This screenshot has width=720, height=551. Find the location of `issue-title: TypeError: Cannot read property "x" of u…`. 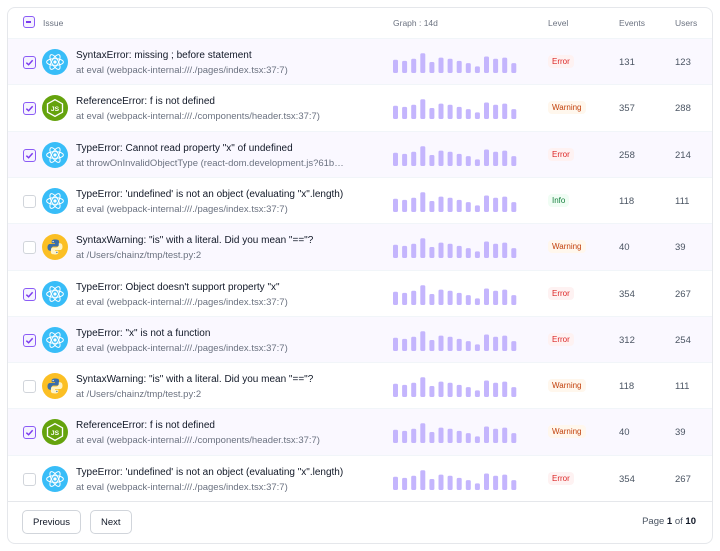

issue-title: TypeError: Cannot read property "x" of u… is located at coordinates (184, 148).